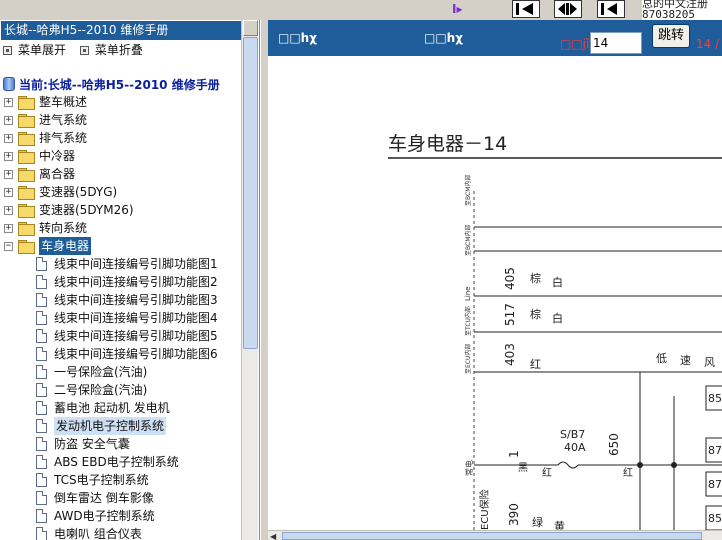 The height and width of the screenshot is (540, 722). Describe the element at coordinates (136, 264) in the screenshot. I see `tree-page-label: 线束中间连接编号引脚功能图1` at that location.